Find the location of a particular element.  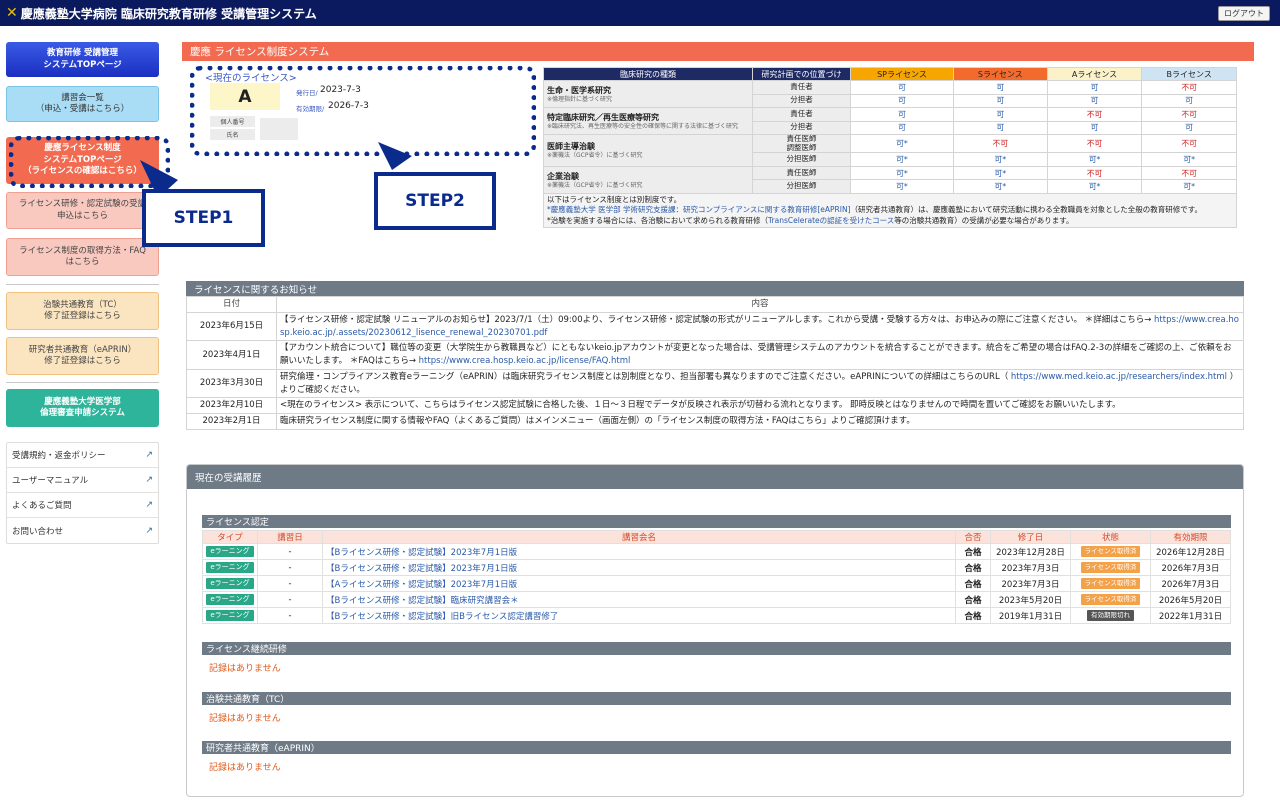

research-type-name: 企業治験 is located at coordinates (563, 176).